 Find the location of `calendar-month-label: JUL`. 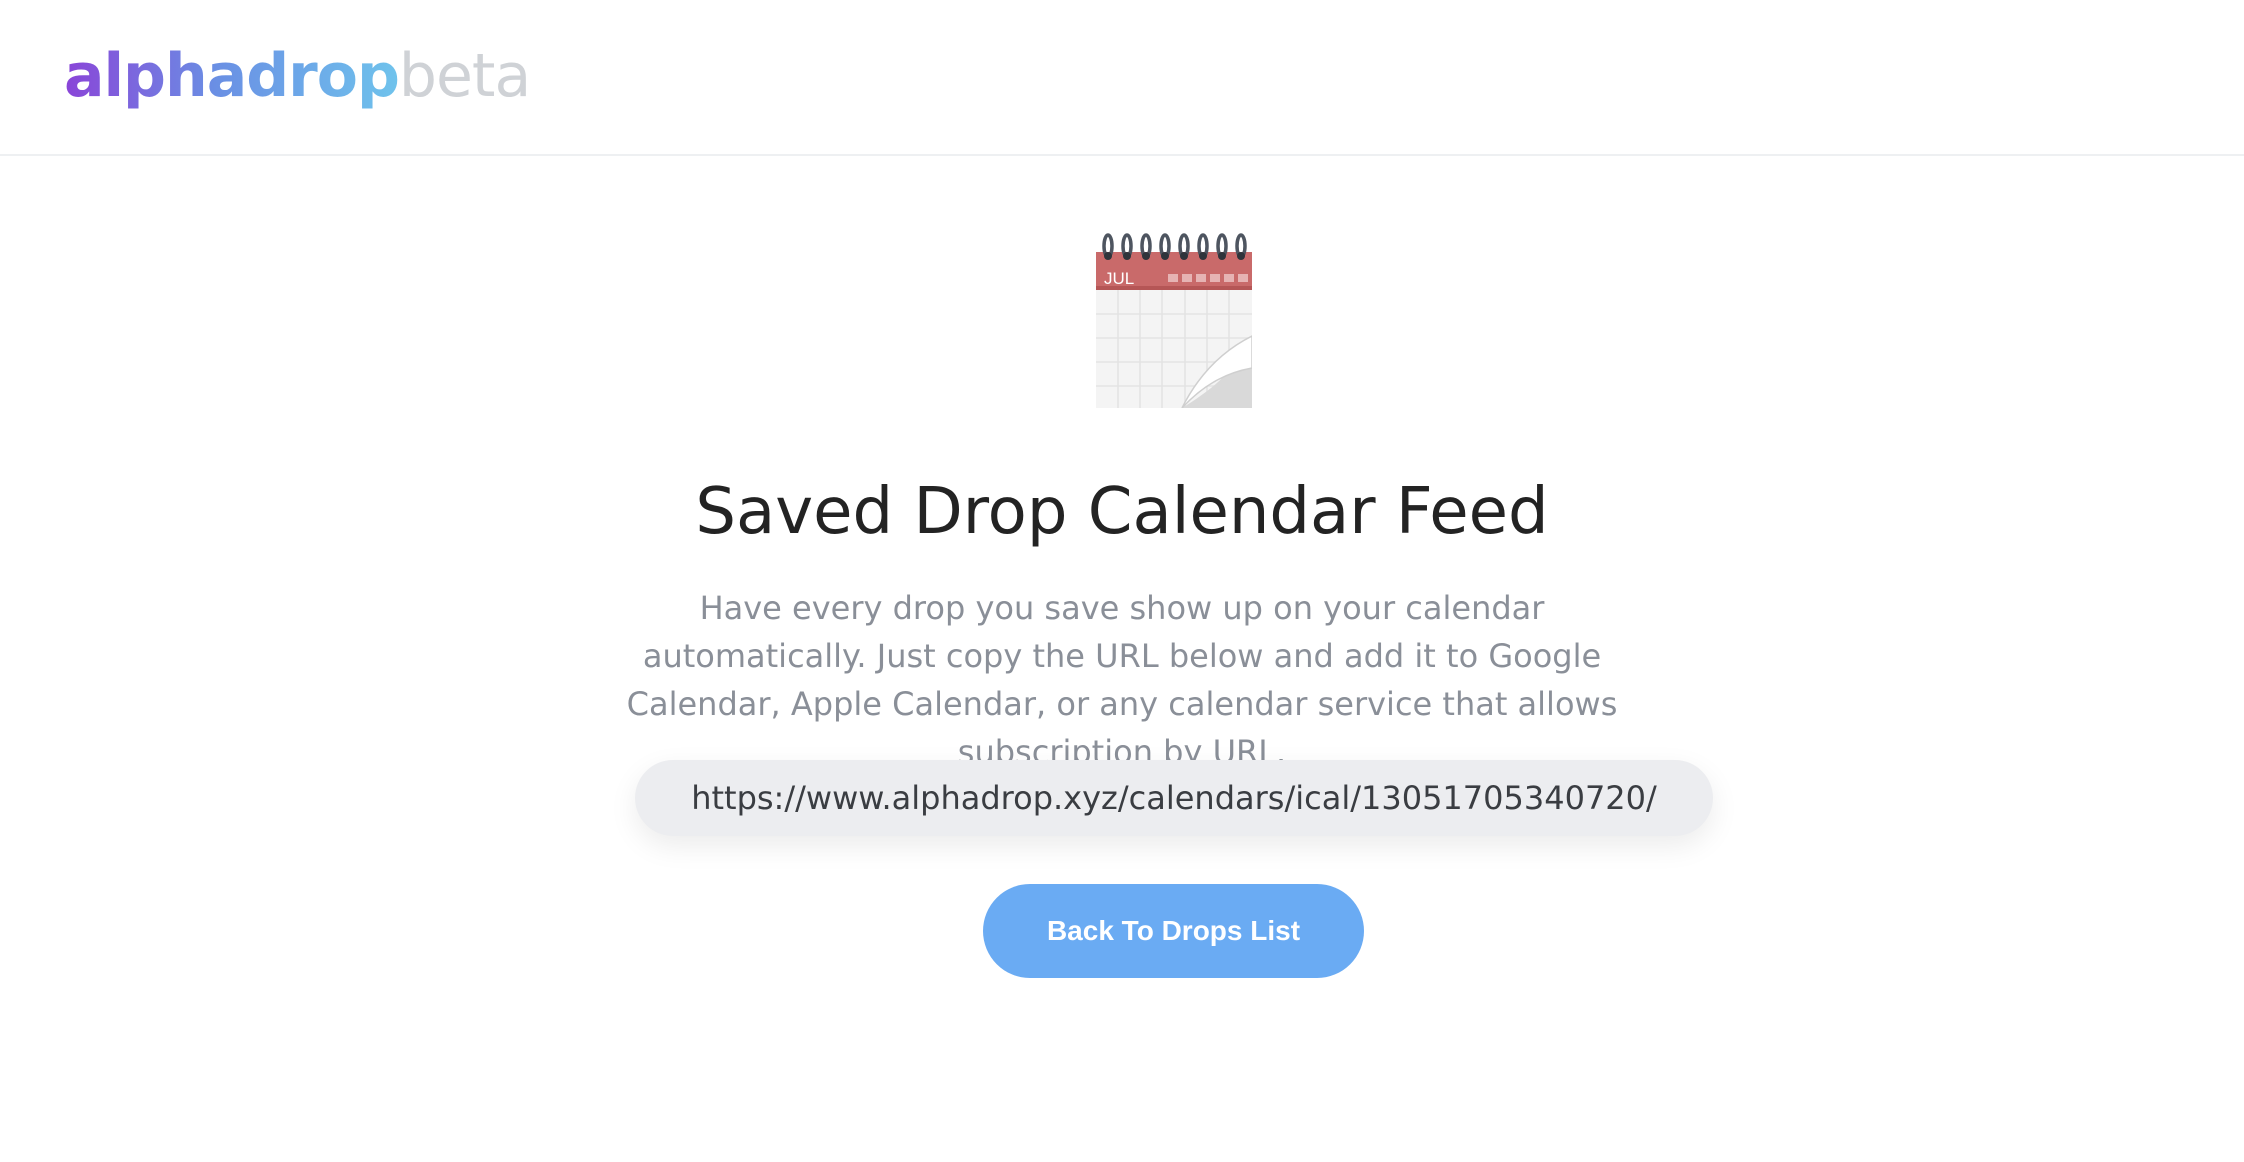

calendar-month-label: JUL is located at coordinates (1119, 278).